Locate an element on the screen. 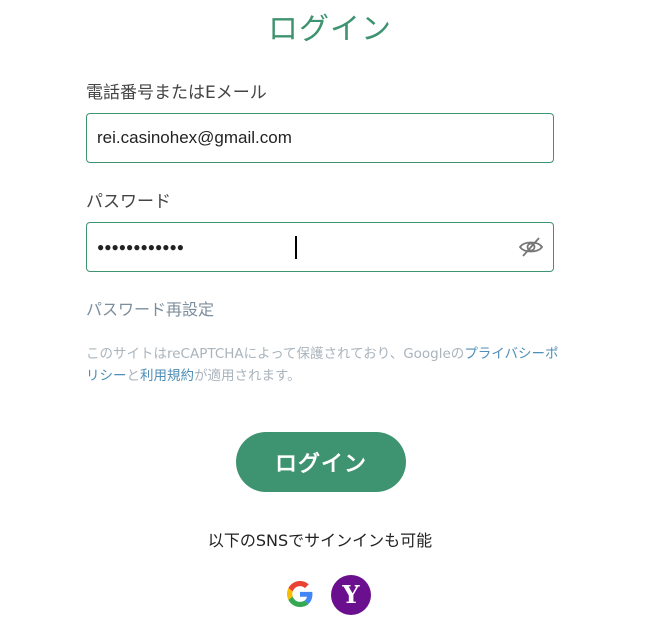 The height and width of the screenshot is (618, 660). text-caret is located at coordinates (296, 247).